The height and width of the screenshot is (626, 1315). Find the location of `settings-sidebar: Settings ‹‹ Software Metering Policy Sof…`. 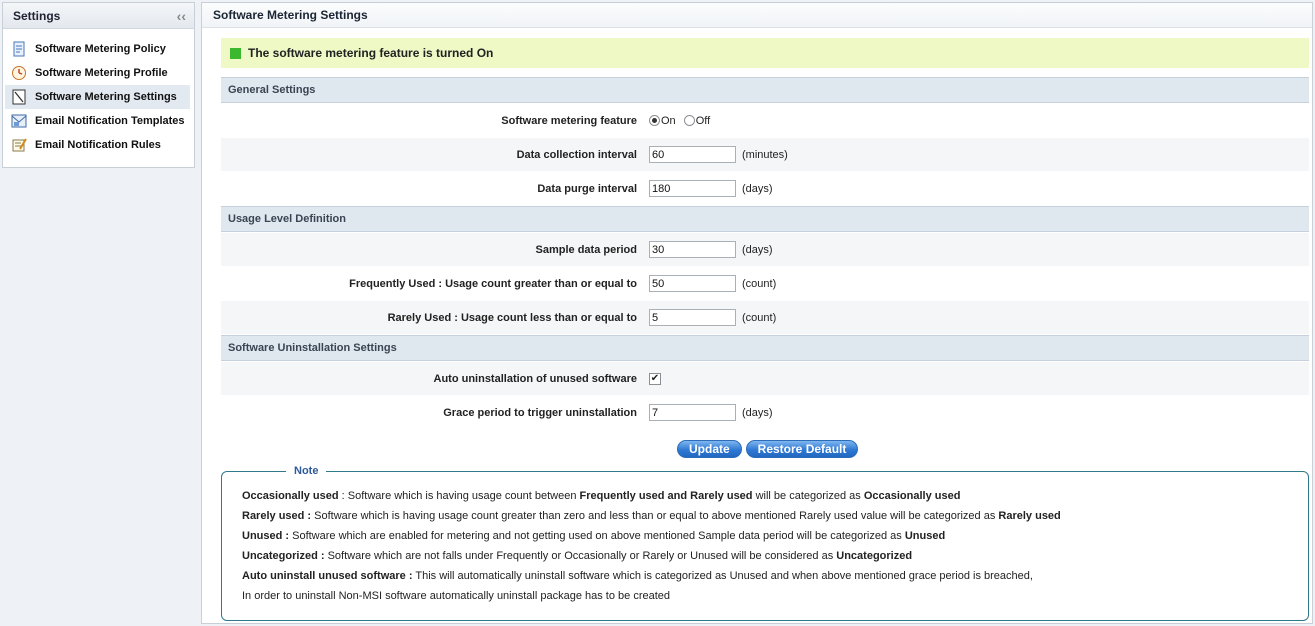

settings-sidebar: Settings ‹‹ Software Metering Policy Sof… is located at coordinates (98, 85).